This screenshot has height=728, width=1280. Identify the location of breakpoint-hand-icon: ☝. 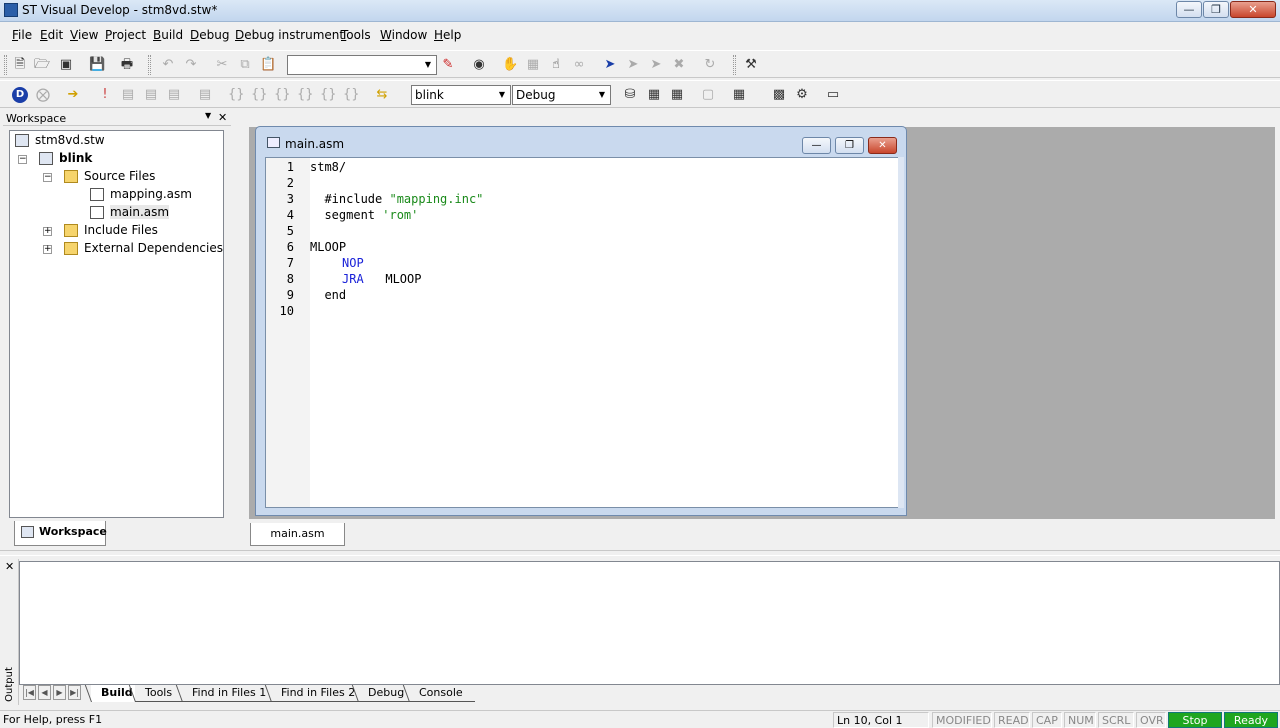
(556, 65).